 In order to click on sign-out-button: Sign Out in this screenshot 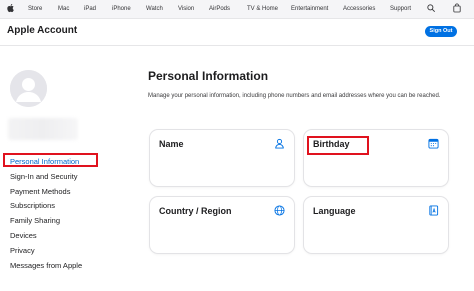, I will do `click(441, 31)`.